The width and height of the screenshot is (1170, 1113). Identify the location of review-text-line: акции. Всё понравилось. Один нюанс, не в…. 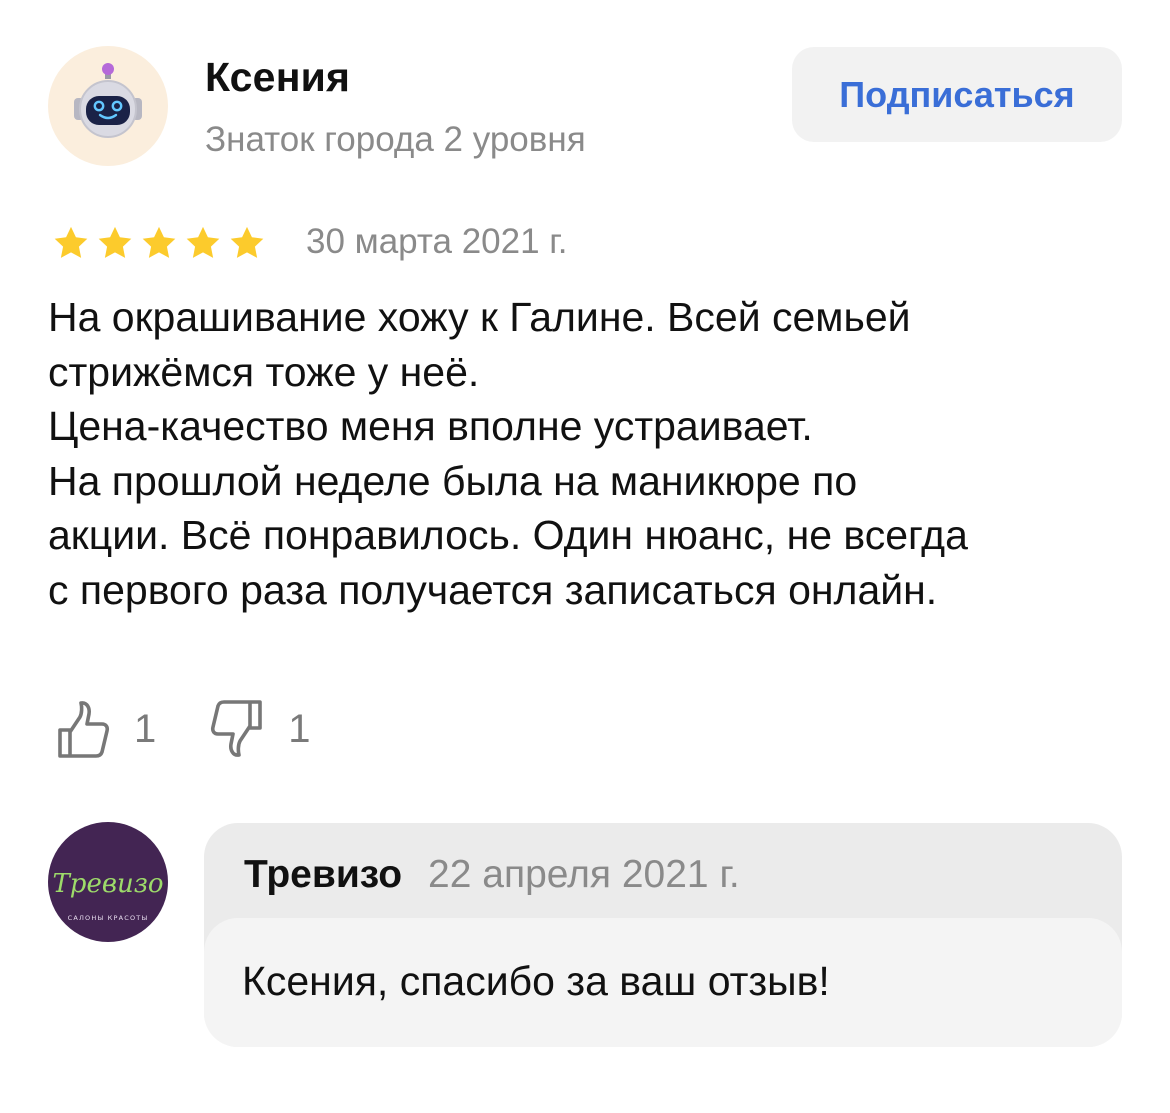
(508, 535).